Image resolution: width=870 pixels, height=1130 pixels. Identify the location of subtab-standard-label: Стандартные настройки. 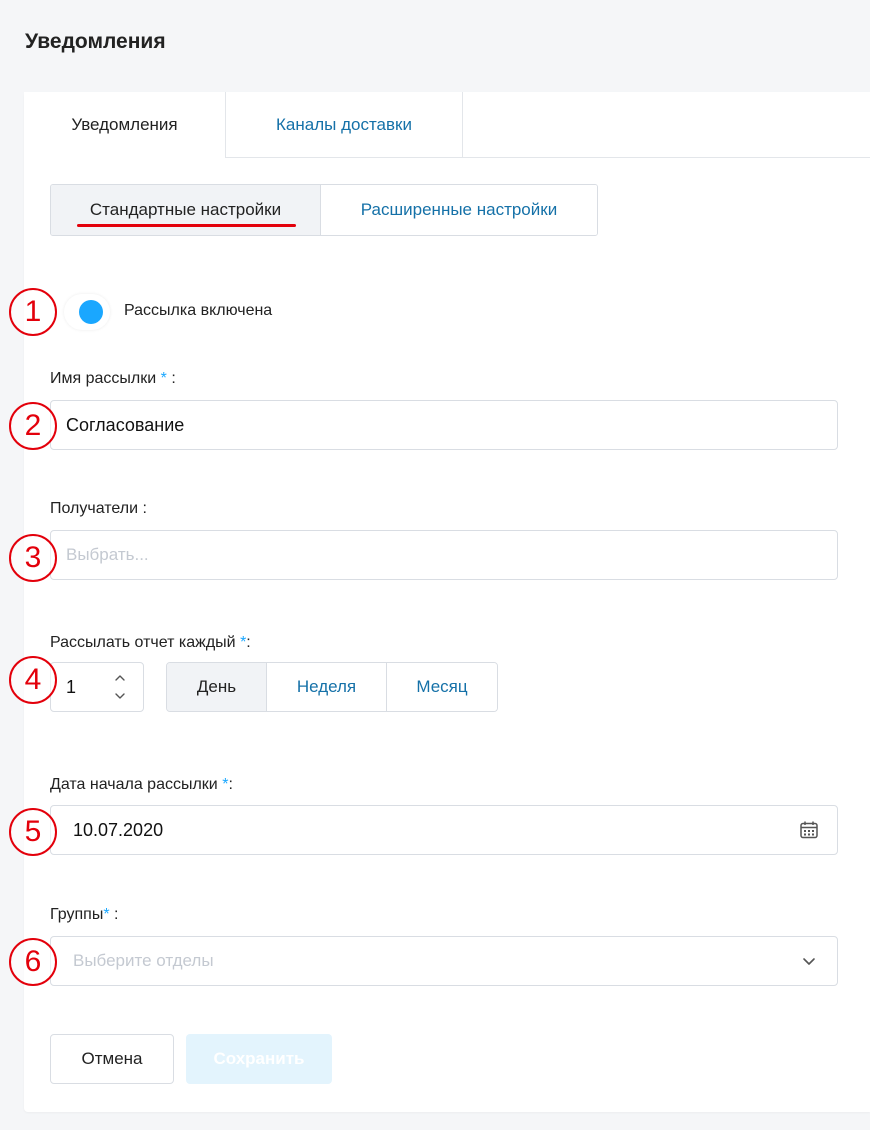
(185, 209).